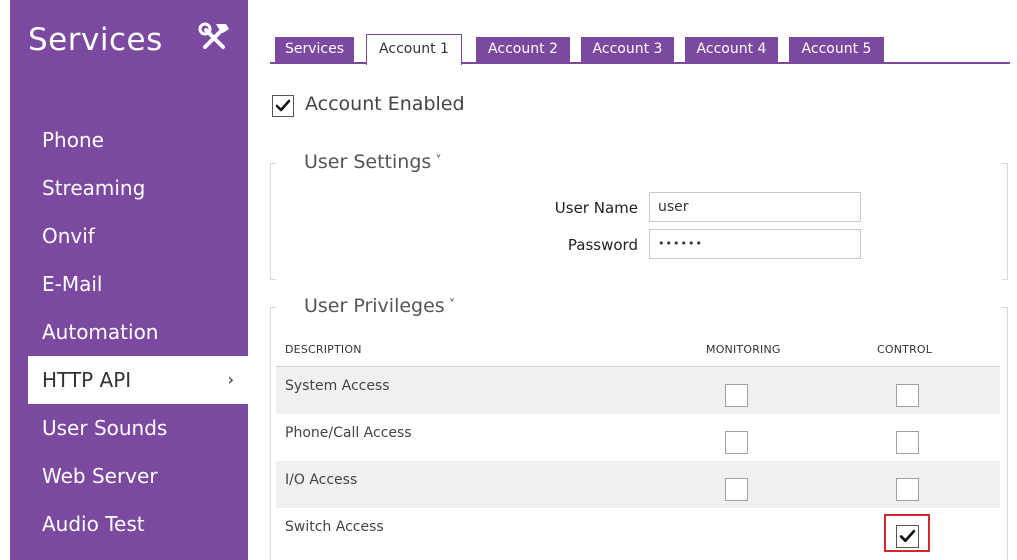  I want to click on sidebar-item-email: E-Mail, so click(129, 284).